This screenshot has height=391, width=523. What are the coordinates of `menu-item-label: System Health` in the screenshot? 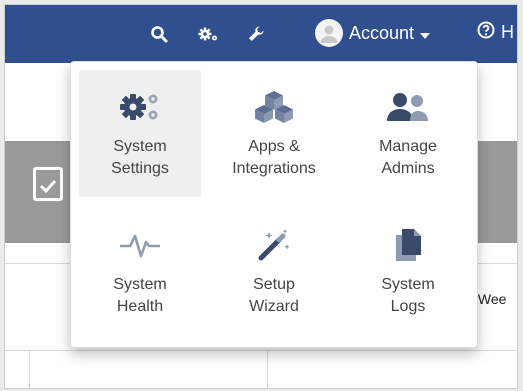 It's located at (140, 295).